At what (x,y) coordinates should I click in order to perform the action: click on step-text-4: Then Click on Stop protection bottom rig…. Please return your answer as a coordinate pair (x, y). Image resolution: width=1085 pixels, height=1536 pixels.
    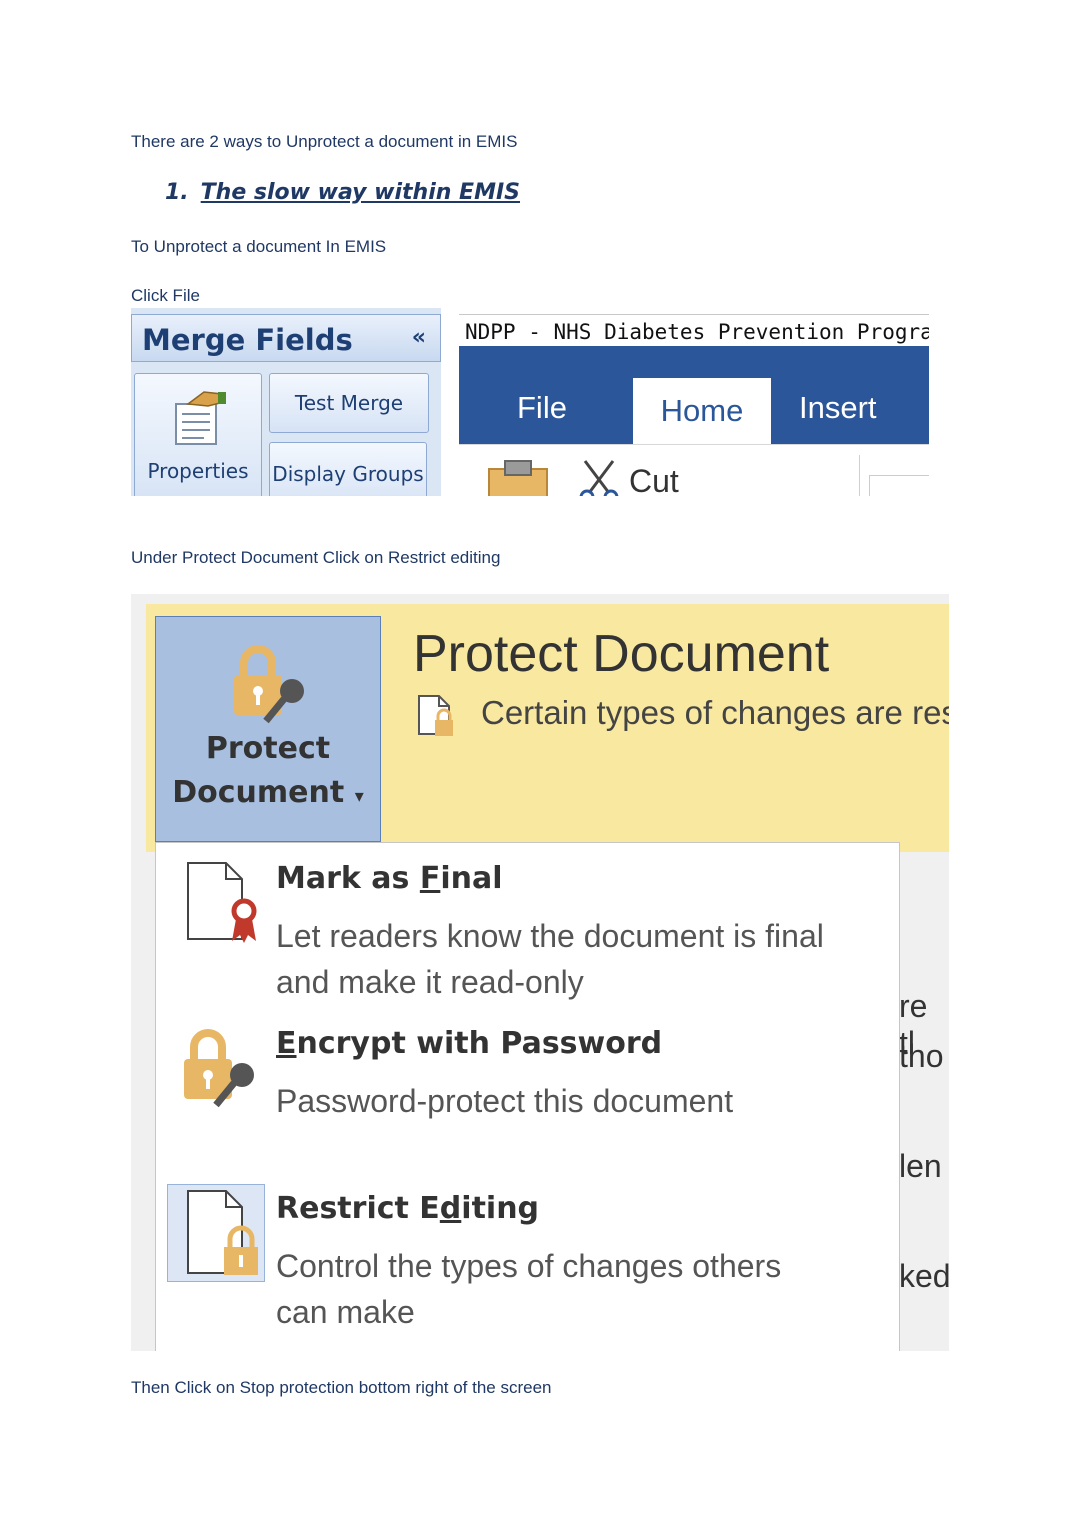
    Looking at the image, I should click on (341, 1387).